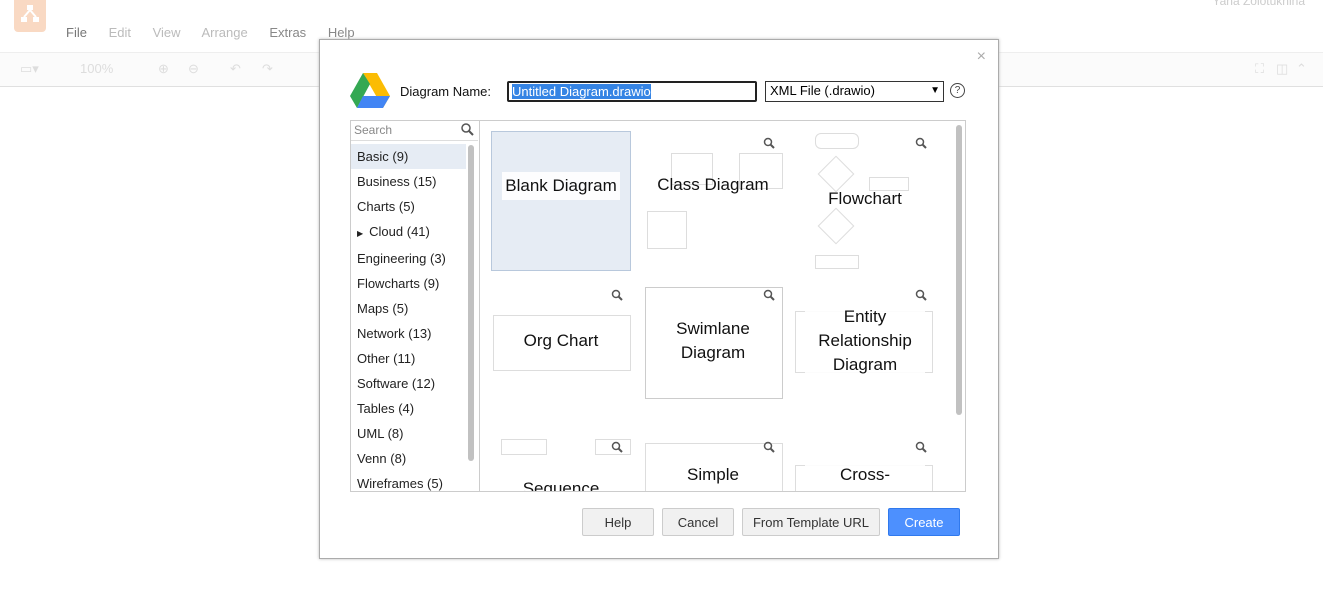  What do you see at coordinates (471, 303) in the screenshot?
I see `category-scrollbar` at bounding box center [471, 303].